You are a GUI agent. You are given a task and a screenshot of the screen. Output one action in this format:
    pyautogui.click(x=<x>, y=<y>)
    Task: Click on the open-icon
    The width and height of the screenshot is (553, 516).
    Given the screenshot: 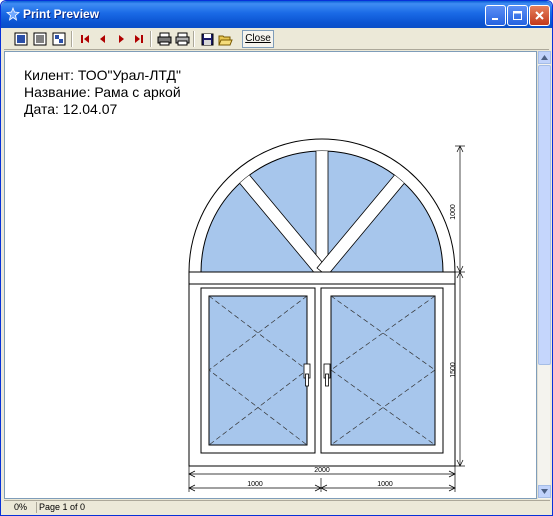 What is the action you would take?
    pyautogui.click(x=225, y=40)
    